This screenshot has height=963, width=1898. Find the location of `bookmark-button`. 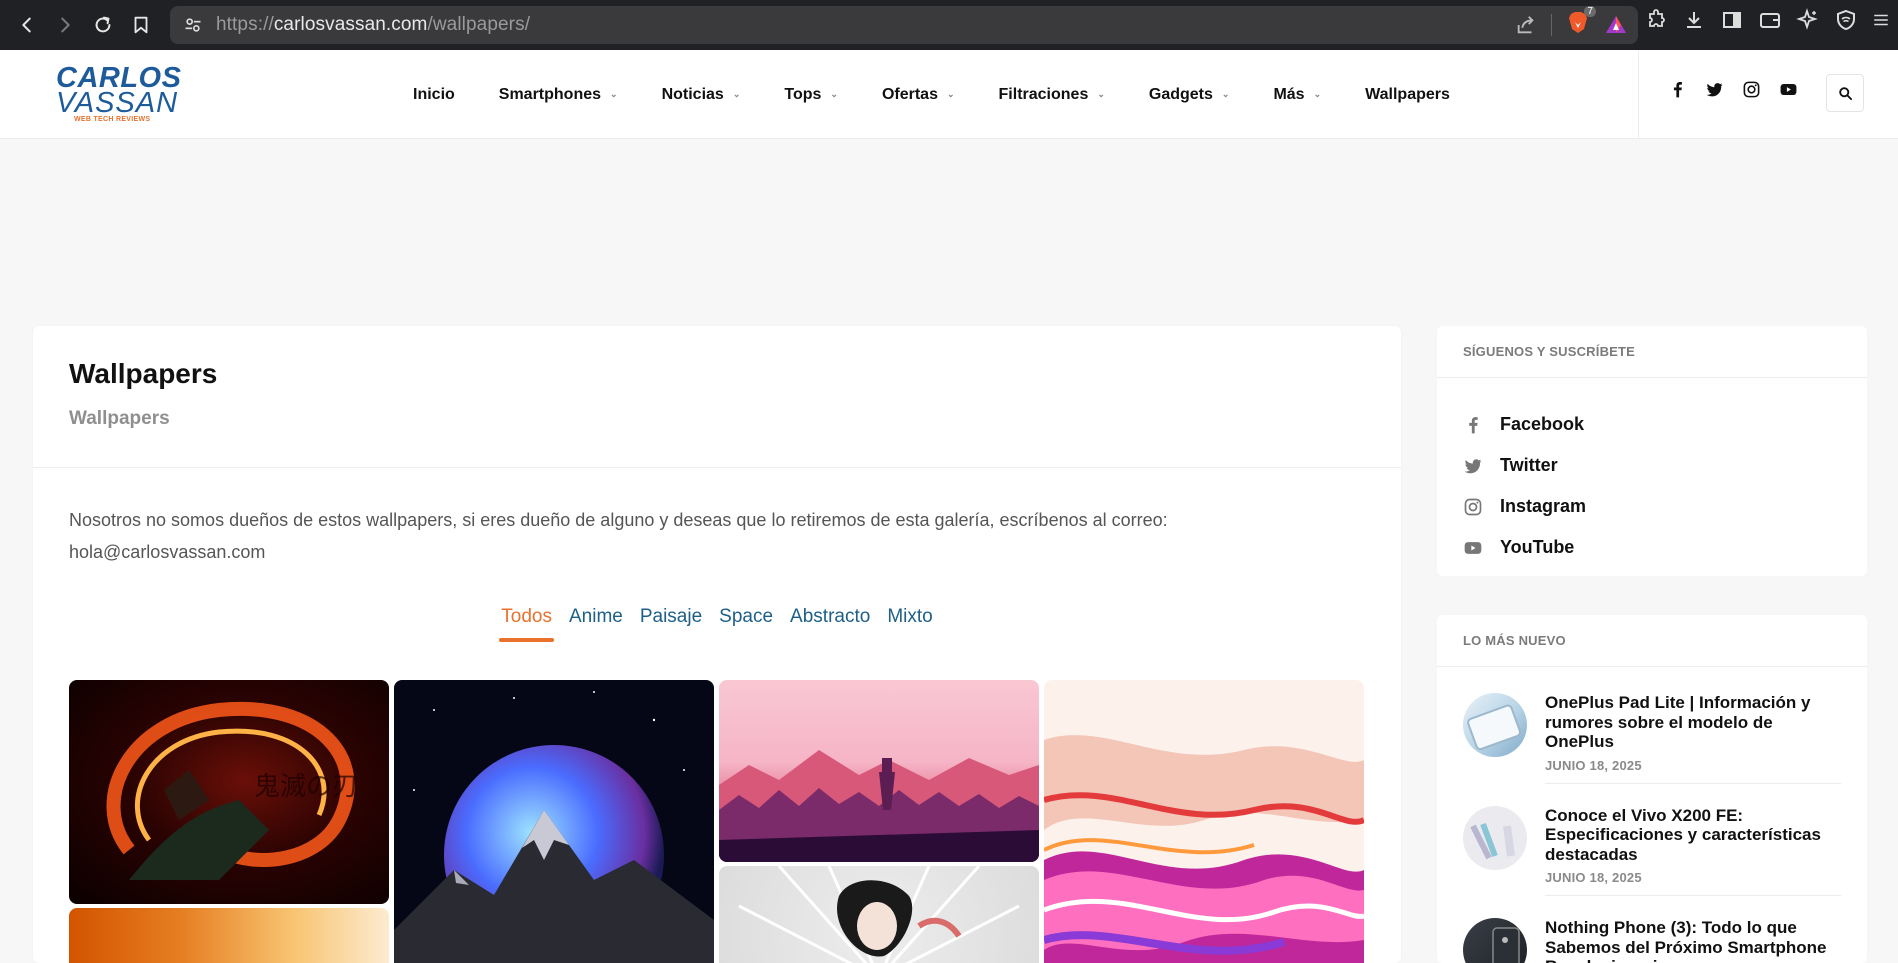

bookmark-button is located at coordinates (141, 25).